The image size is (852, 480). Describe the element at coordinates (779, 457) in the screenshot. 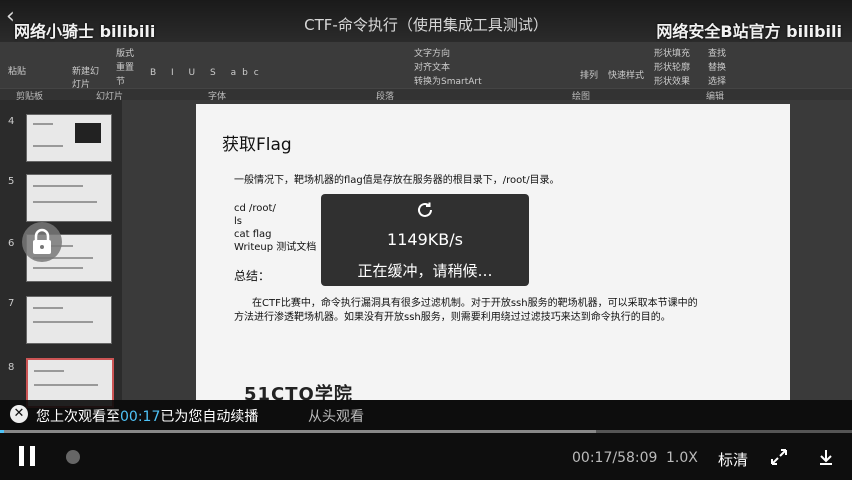

I see `fullscreen-icon` at that location.